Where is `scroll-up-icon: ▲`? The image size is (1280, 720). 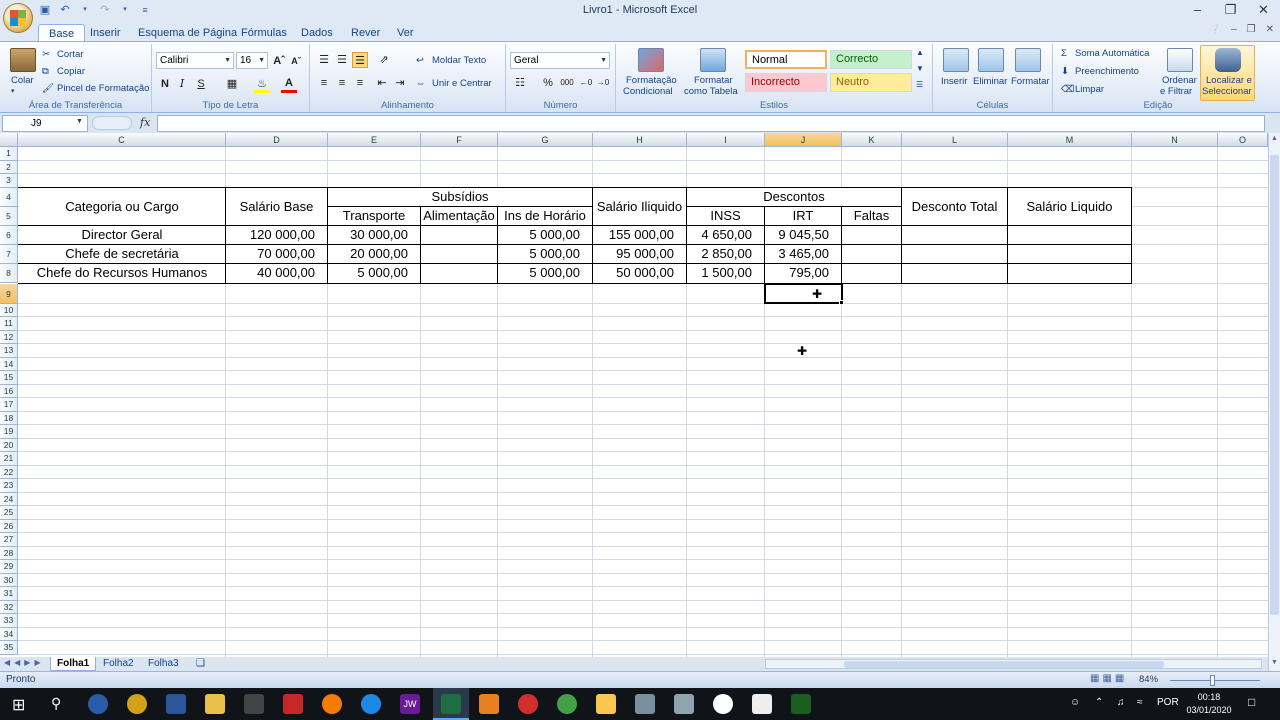 scroll-up-icon: ▲ is located at coordinates (1274, 138).